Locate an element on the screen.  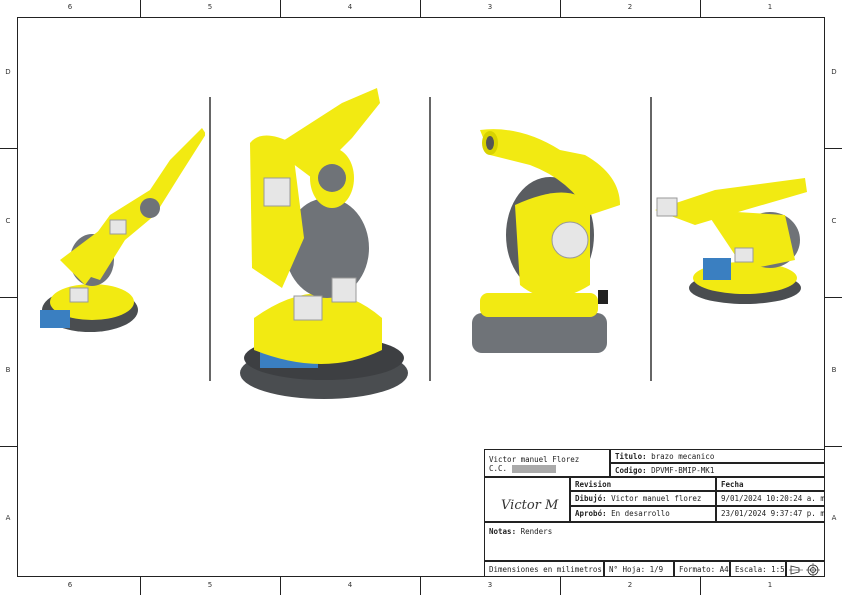
code-cell: Codigo: DPVMF-BMIP-MK1 is located at coordinates (717, 470).